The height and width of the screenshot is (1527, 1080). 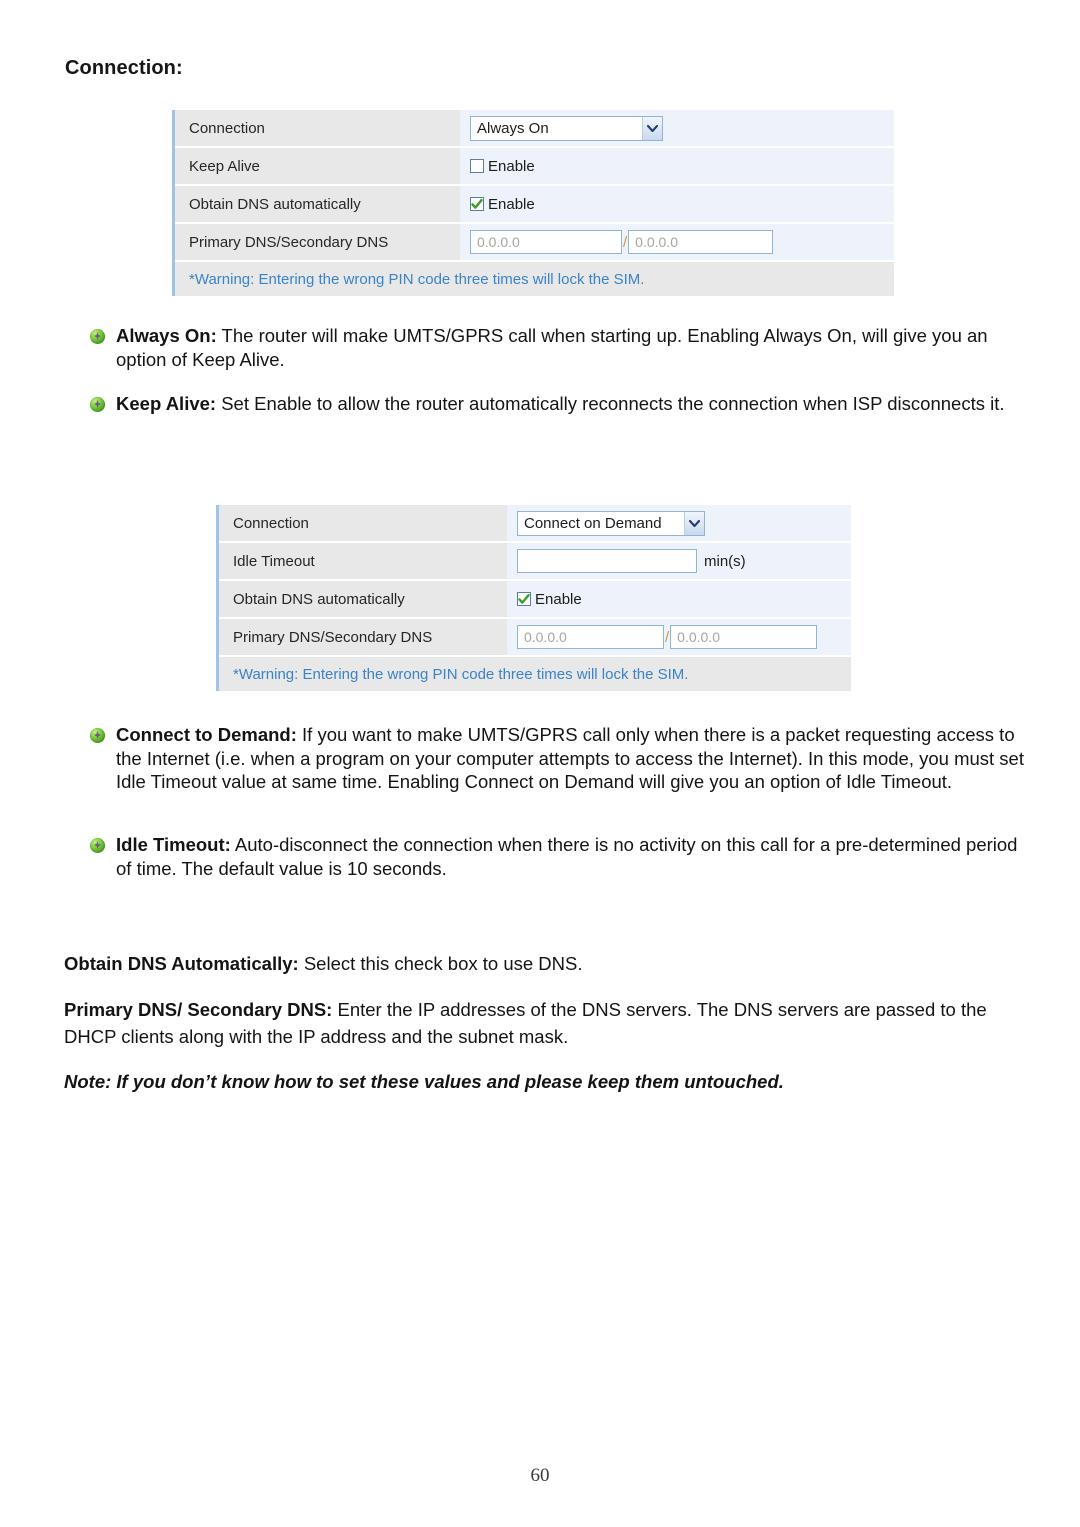 I want to click on paragraph-term: Primary DNS/ Secondary DNS:, so click(x=198, y=1009).